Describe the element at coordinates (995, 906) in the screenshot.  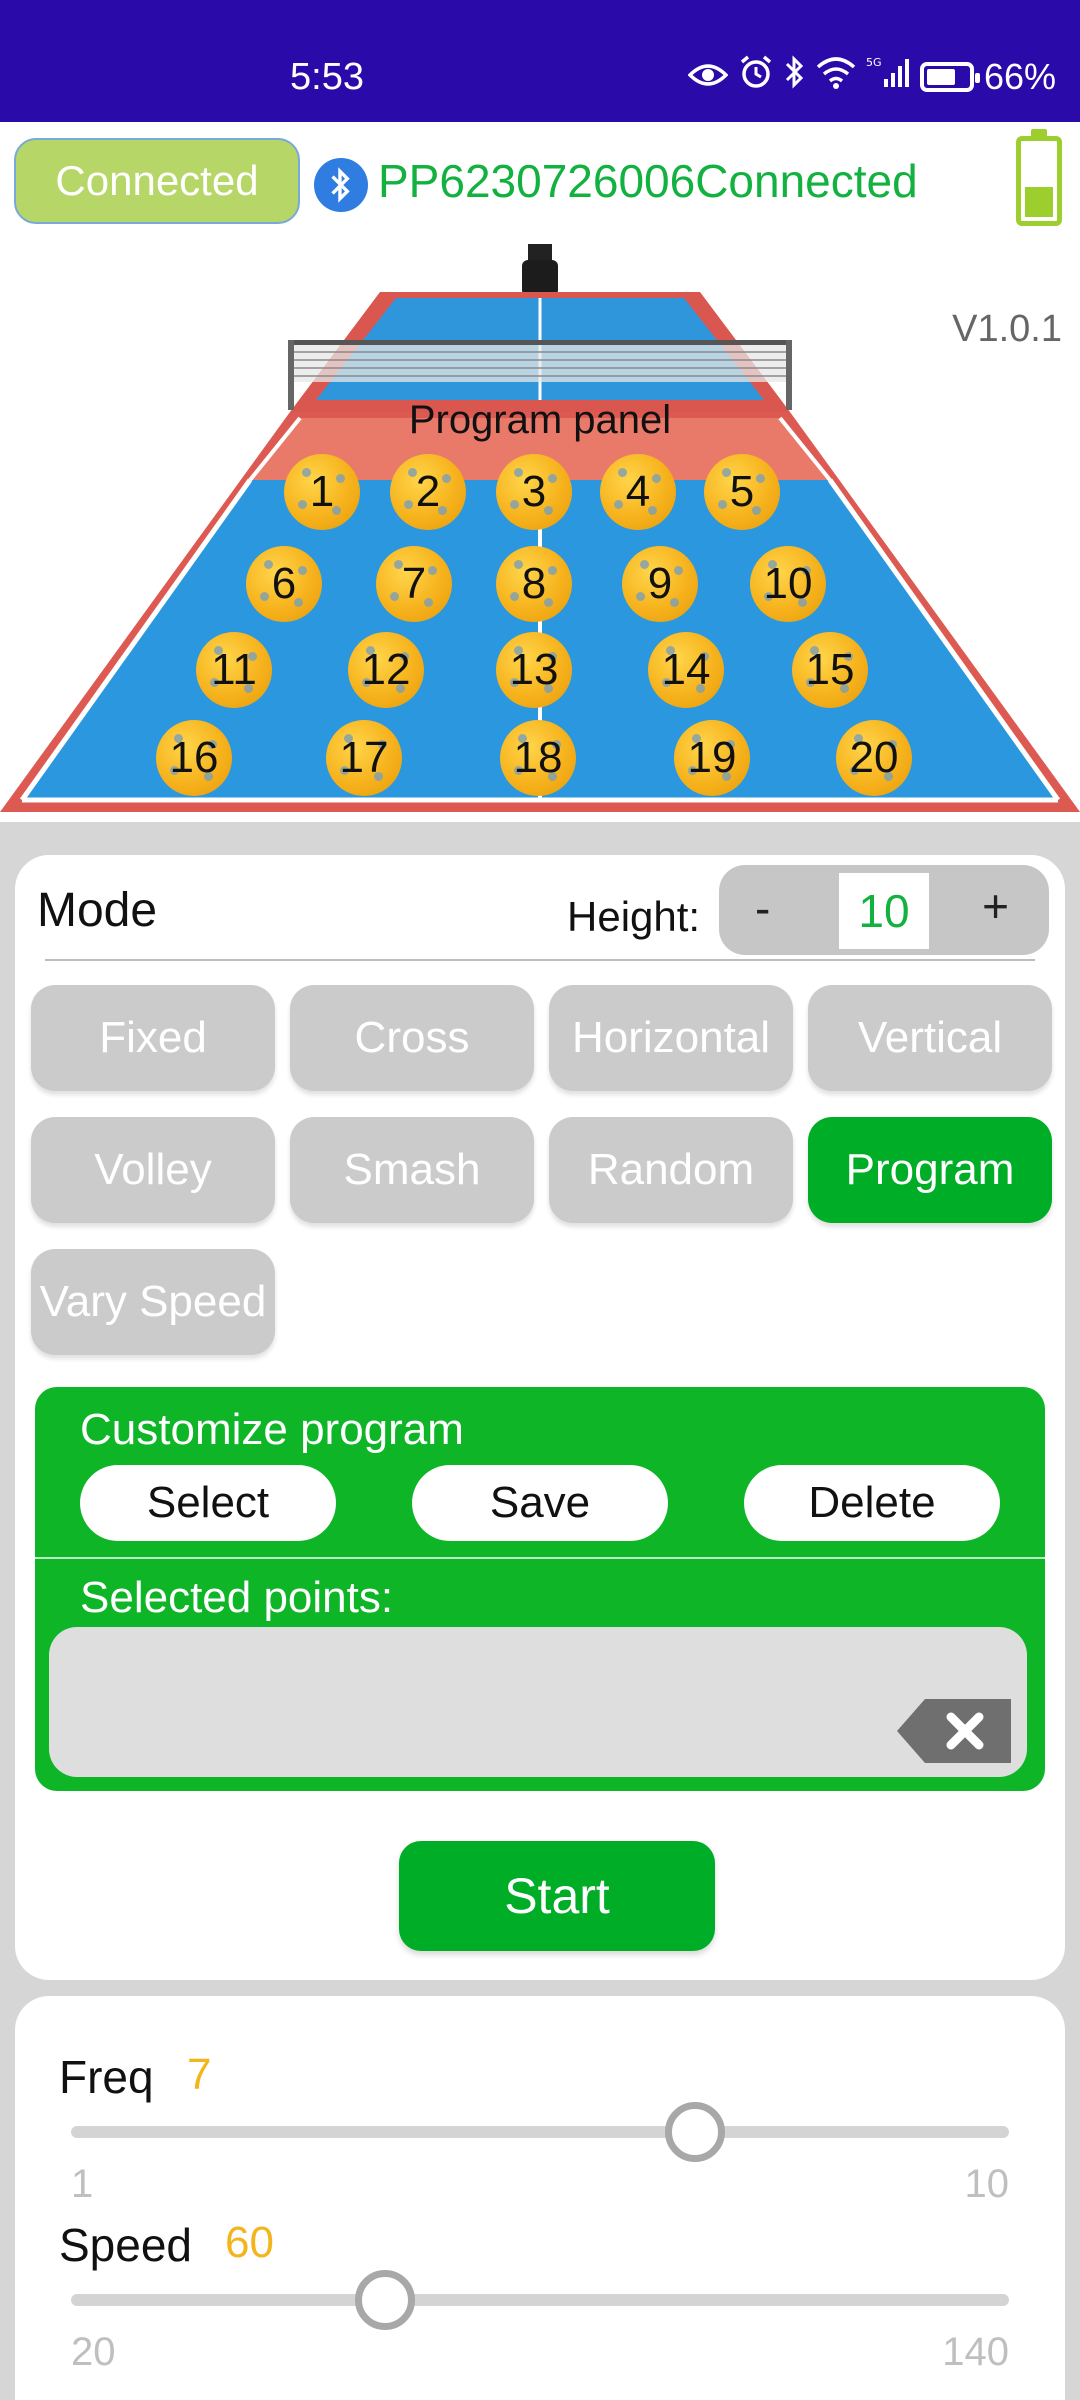
I see `height-increase-button: +` at that location.